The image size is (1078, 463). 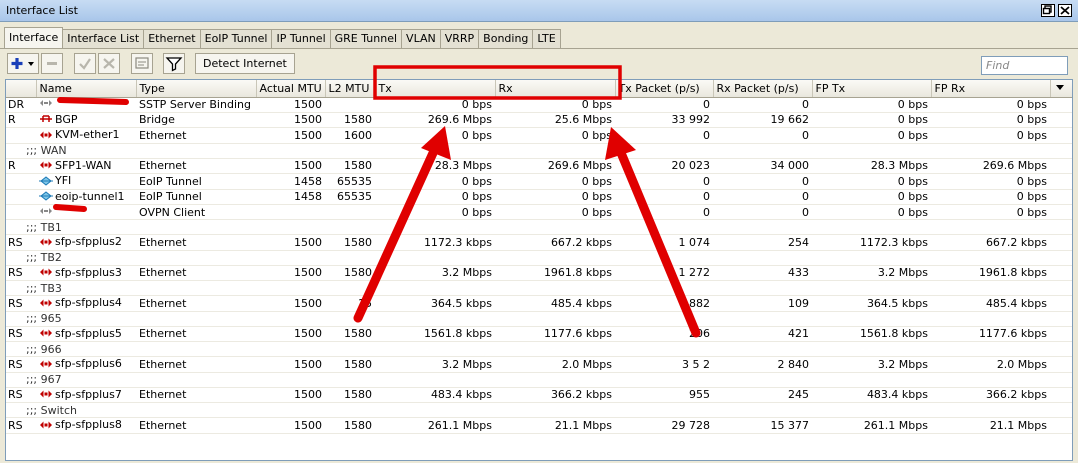 What do you see at coordinates (1065, 10) in the screenshot?
I see `close-icon` at bounding box center [1065, 10].